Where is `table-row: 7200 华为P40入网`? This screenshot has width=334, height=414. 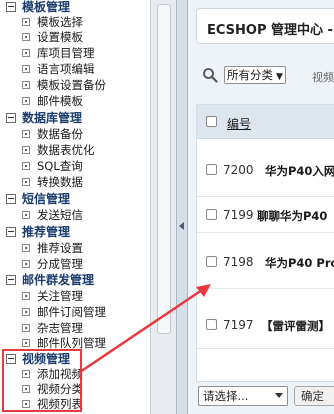
table-row: 7200 华为P40入网 is located at coordinates (265, 168).